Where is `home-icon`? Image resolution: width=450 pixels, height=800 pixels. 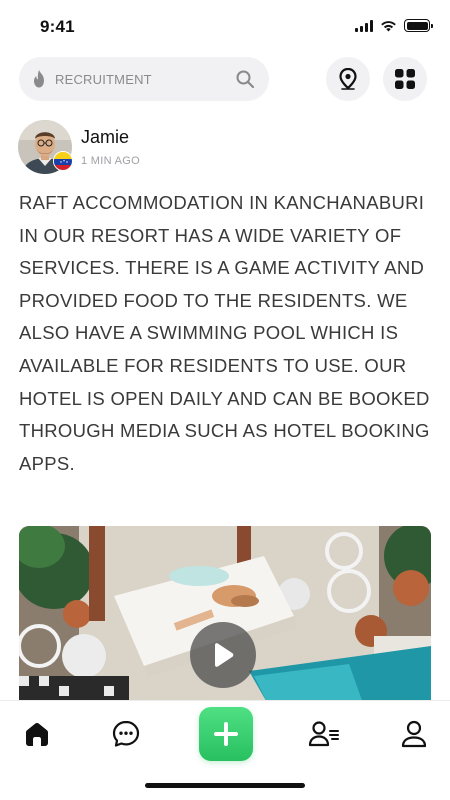
home-icon is located at coordinates (37, 734).